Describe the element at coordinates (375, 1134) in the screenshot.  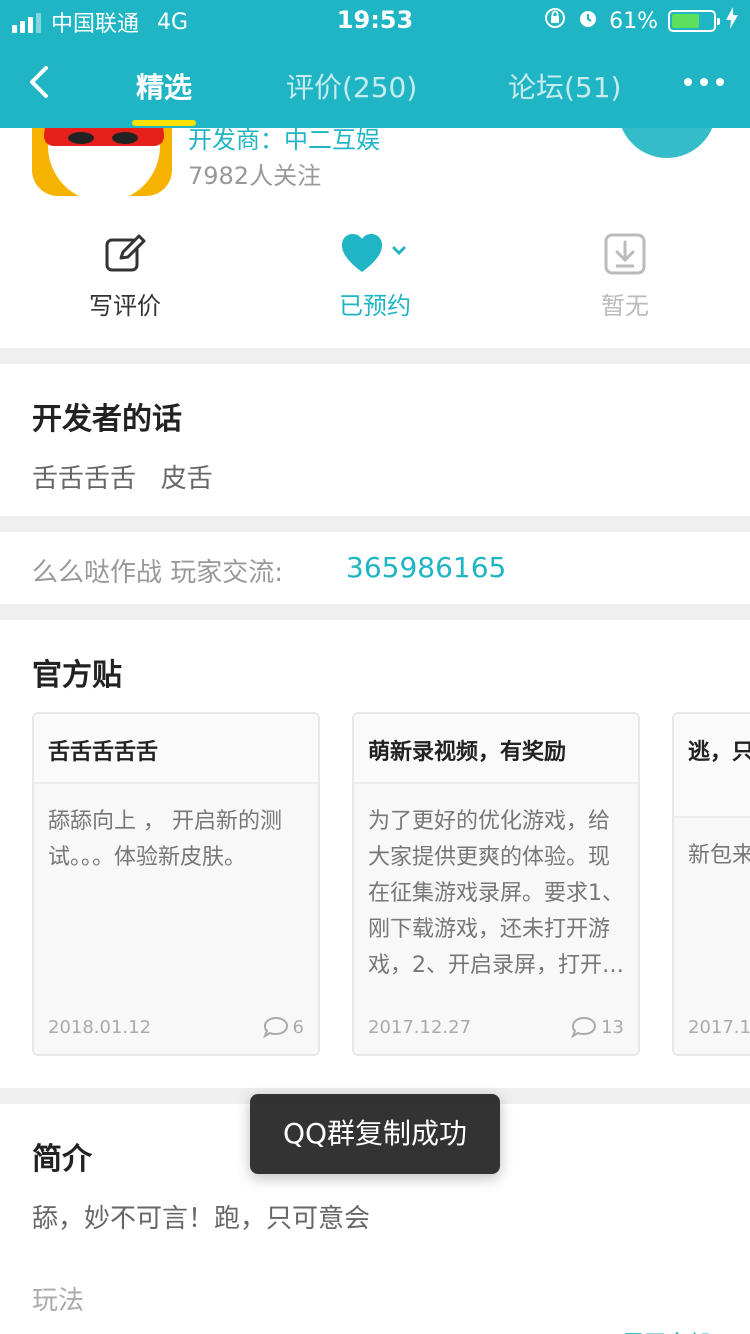
I see `toast-message: QQ群复制成功` at that location.